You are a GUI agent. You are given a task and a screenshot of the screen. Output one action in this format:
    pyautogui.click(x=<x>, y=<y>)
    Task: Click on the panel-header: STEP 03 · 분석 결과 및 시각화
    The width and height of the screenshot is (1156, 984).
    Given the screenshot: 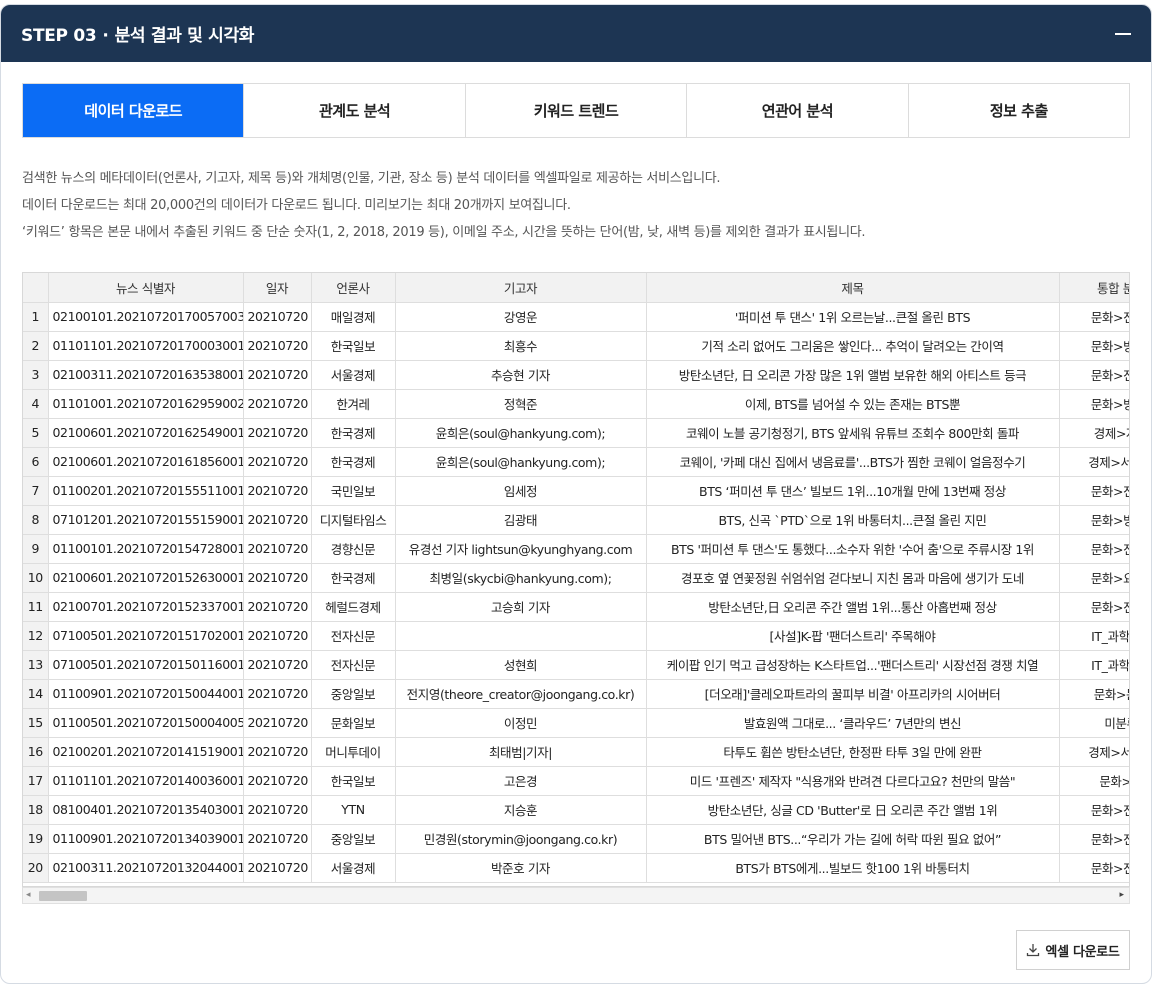 What is the action you would take?
    pyautogui.click(x=576, y=33)
    